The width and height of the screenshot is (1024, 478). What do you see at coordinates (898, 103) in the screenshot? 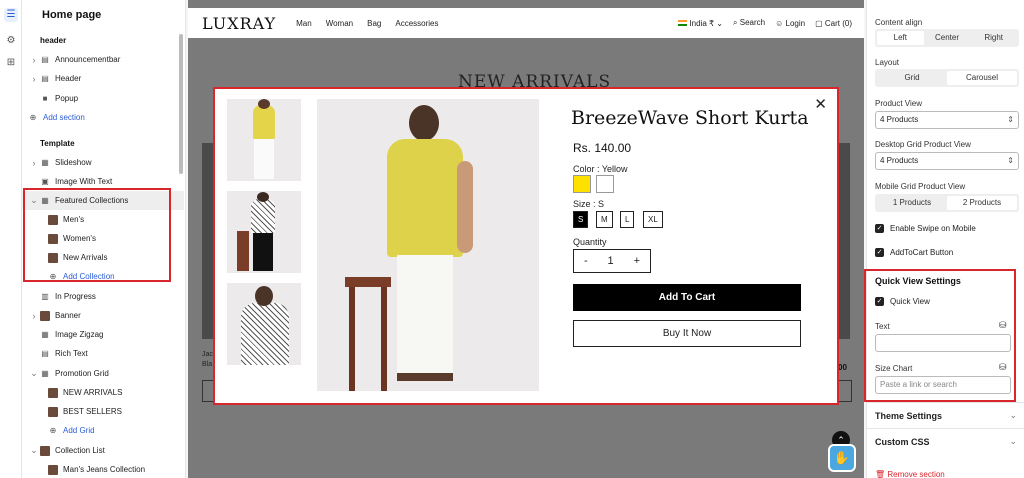
I see `product-view-label: Product View` at bounding box center [898, 103].